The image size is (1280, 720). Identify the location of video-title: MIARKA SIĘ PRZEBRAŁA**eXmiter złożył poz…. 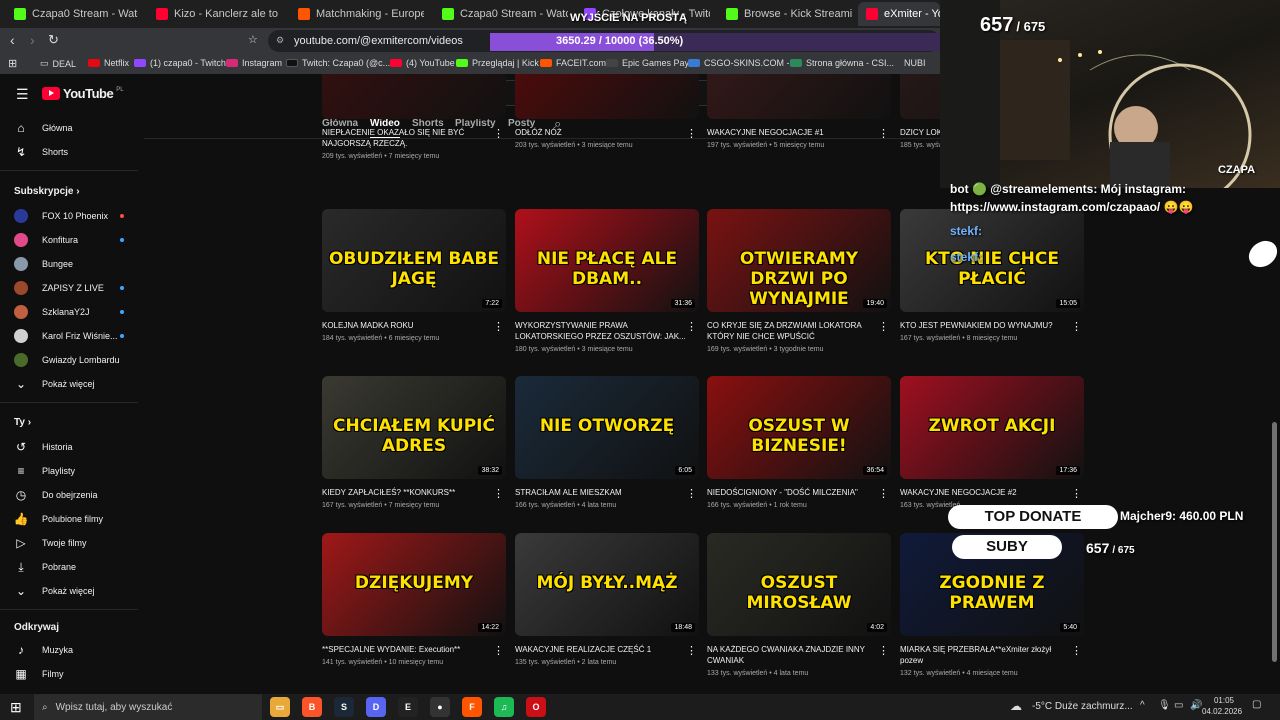
(986, 655).